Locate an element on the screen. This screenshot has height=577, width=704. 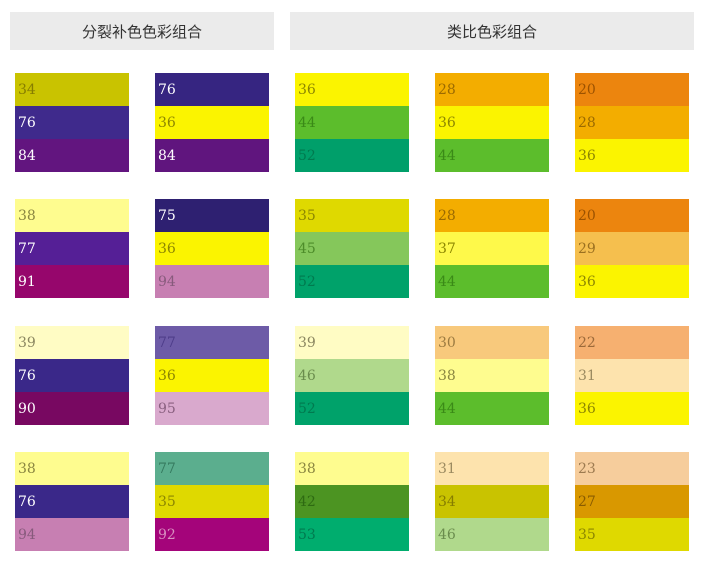
color-cell: 30 is located at coordinates (492, 342).